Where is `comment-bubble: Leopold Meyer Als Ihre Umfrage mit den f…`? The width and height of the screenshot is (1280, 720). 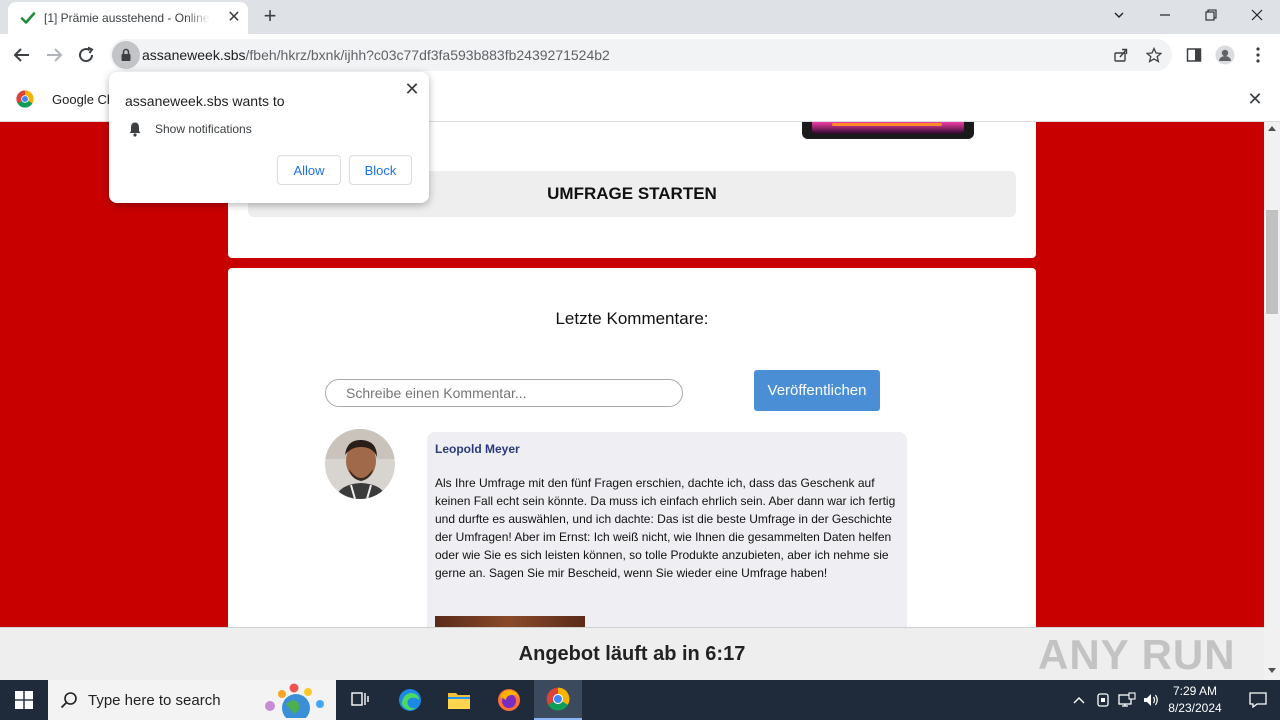 comment-bubble: Leopold Meyer Als Ihre Umfrage mit den f… is located at coordinates (667, 529).